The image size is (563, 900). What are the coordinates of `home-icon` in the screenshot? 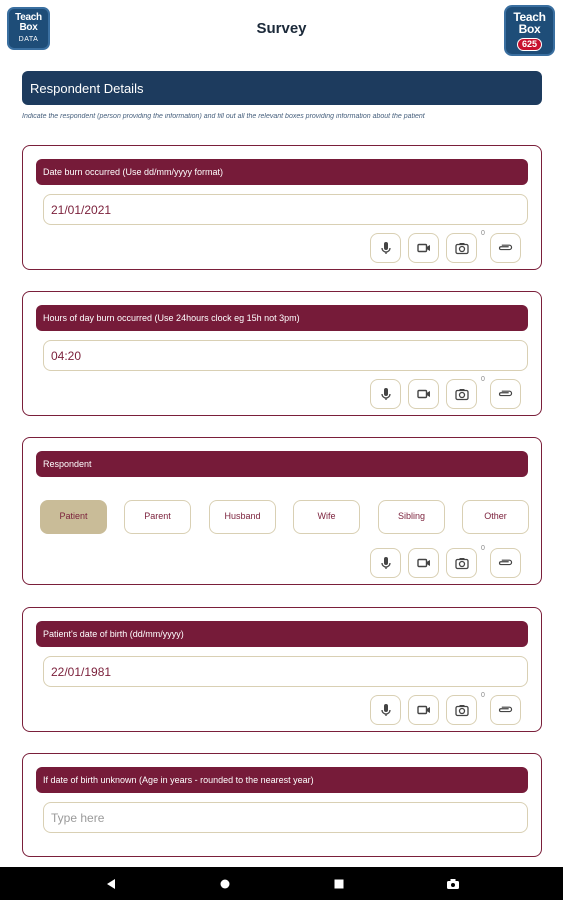 It's located at (225, 883).